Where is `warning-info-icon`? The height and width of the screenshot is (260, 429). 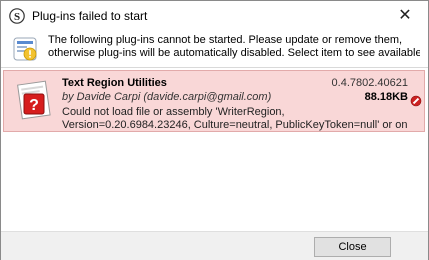 warning-info-icon is located at coordinates (25, 49).